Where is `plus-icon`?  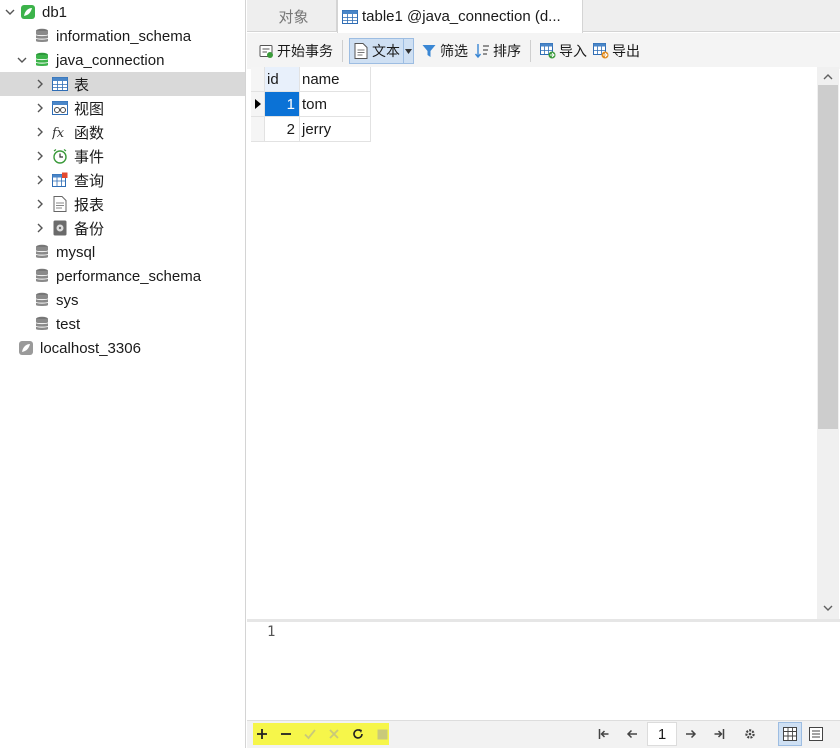 plus-icon is located at coordinates (262, 734).